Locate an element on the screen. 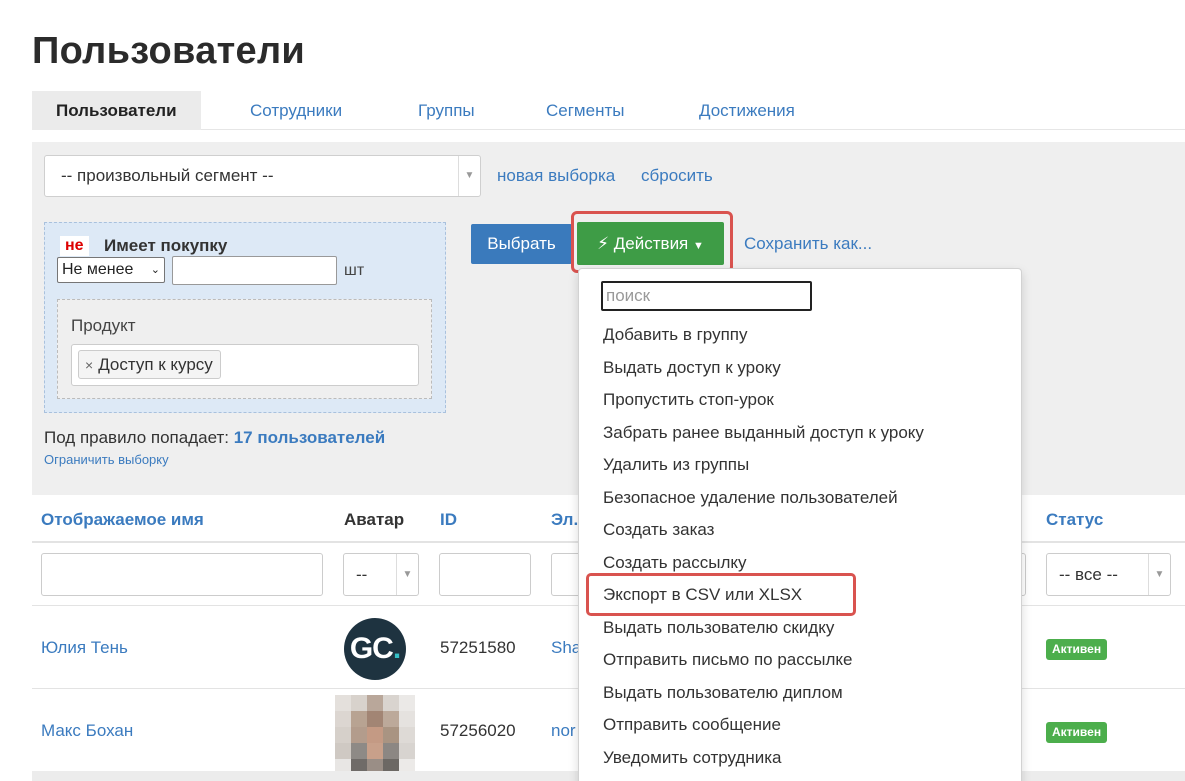 Image resolution: width=1185 pixels, height=781 pixels. product-label: Продукт is located at coordinates (103, 325).